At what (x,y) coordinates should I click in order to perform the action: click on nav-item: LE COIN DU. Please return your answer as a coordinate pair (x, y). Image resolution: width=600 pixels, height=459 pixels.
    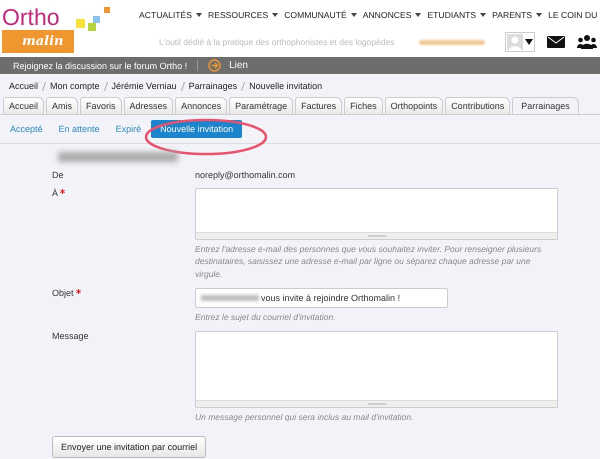
    Looking at the image, I should click on (573, 15).